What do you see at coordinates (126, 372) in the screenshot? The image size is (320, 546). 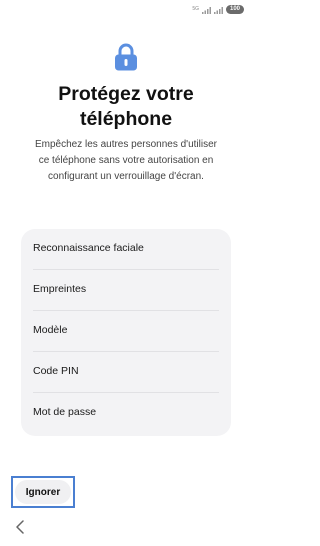 I see `option-pin: Code PIN` at bounding box center [126, 372].